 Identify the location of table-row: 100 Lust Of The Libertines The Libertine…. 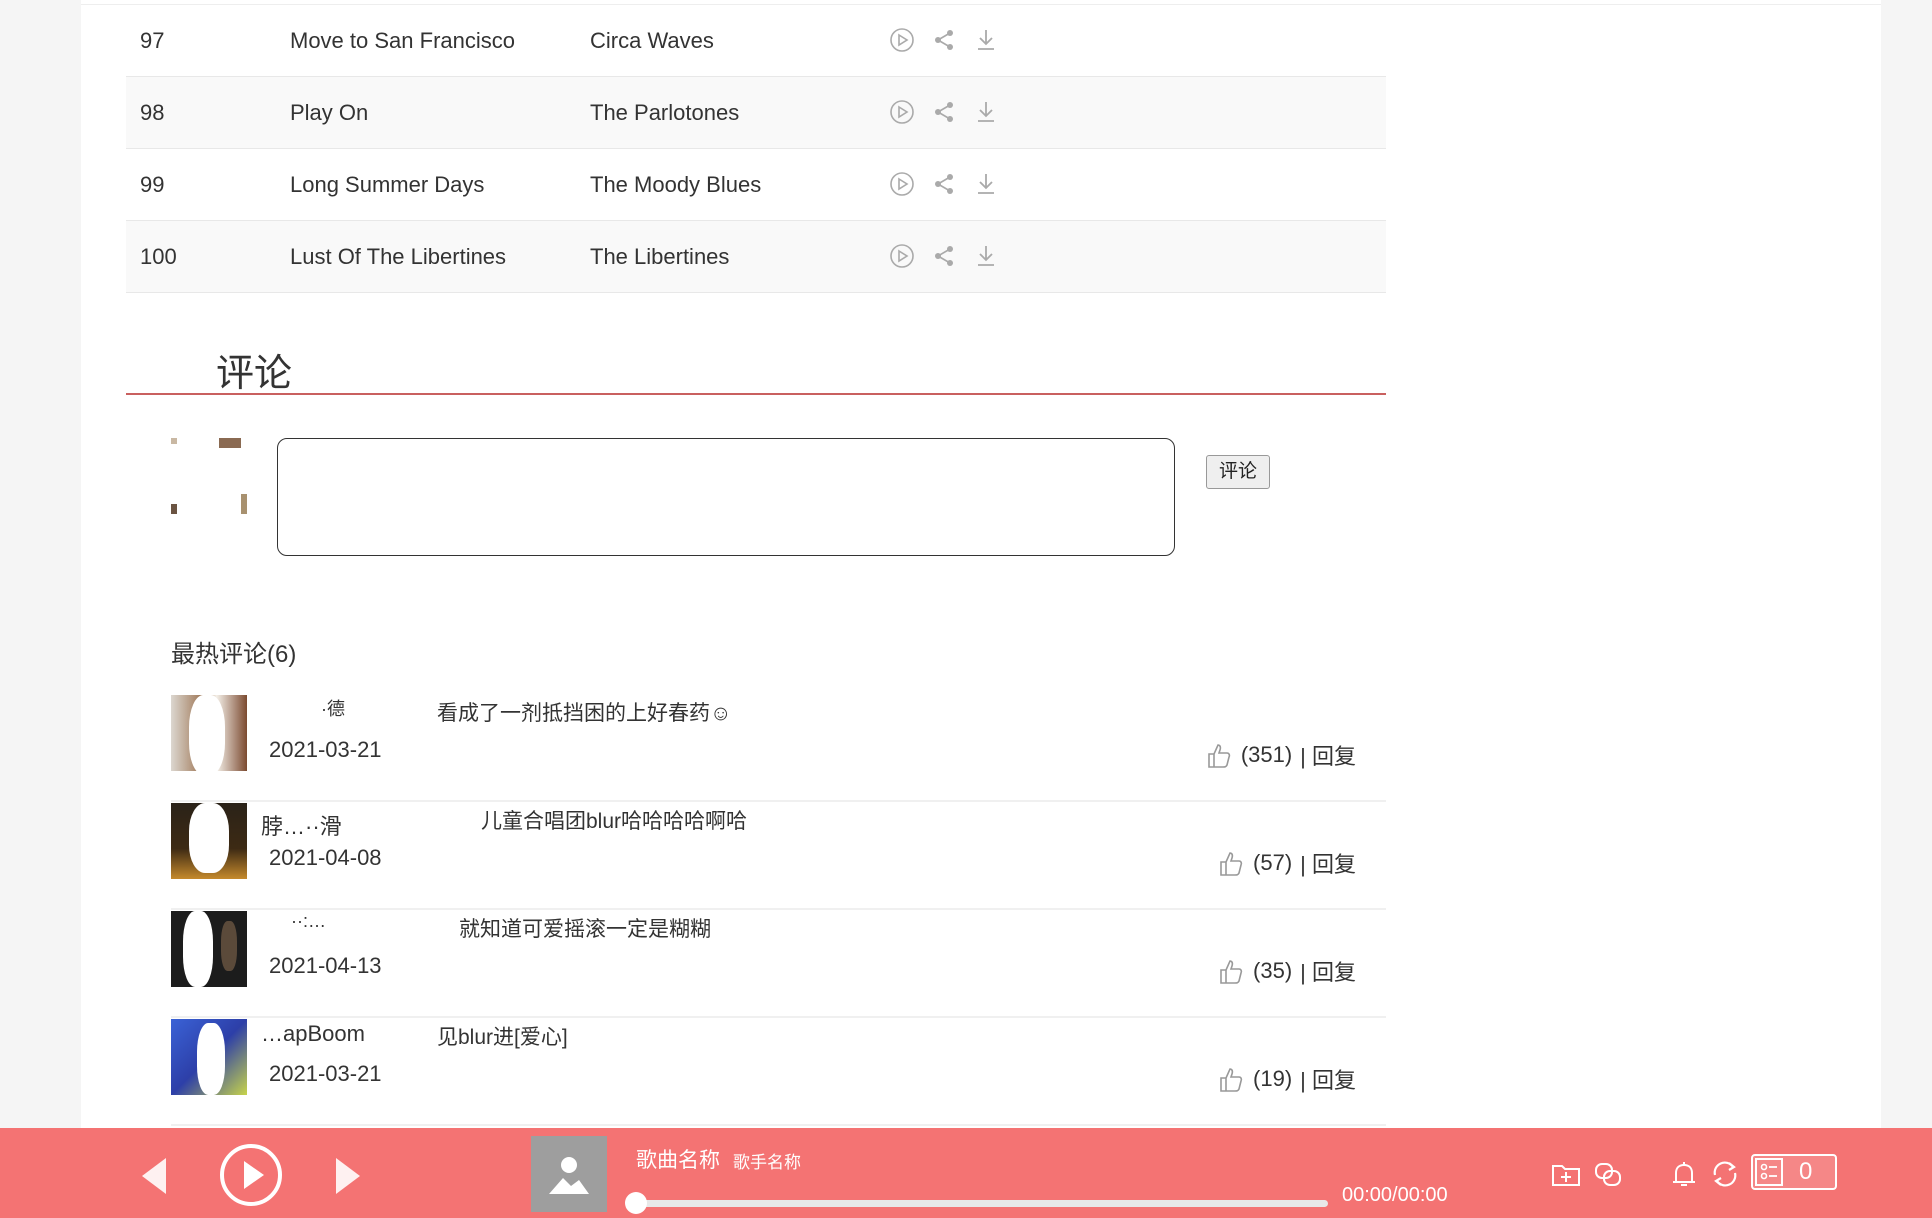
(756, 257).